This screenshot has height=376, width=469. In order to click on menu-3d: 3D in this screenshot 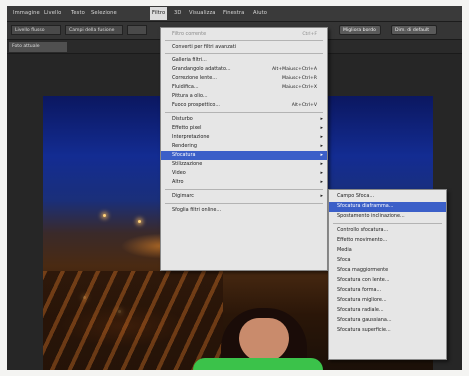, I will do `click(178, 13)`.